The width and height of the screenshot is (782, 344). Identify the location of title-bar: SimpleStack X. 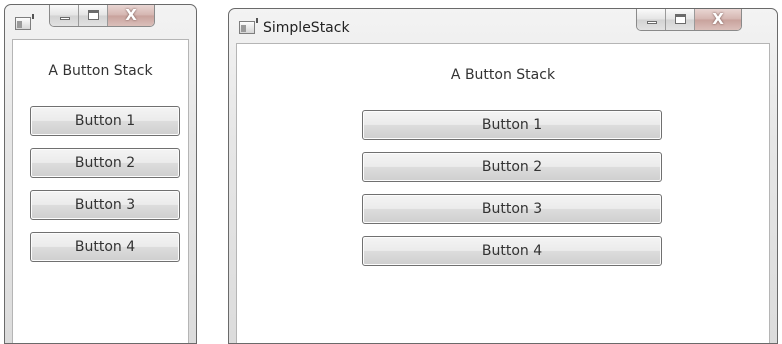
(503, 26).